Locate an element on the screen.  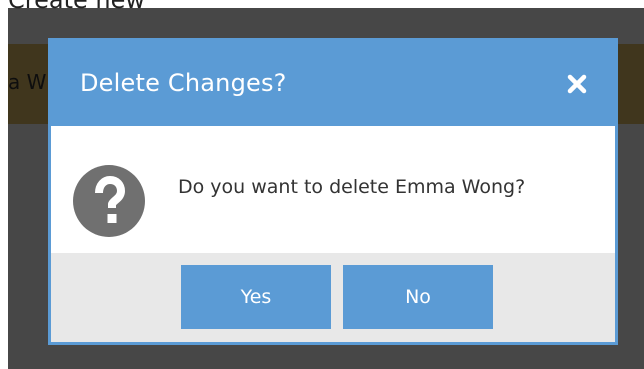
close-button is located at coordinates (577, 84).